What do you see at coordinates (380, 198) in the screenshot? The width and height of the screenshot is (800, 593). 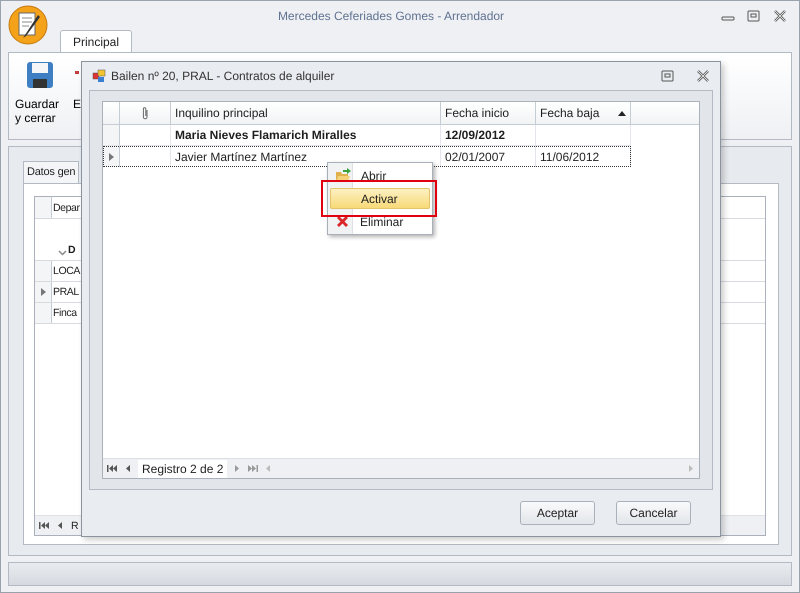 I see `menu-item: Activar` at bounding box center [380, 198].